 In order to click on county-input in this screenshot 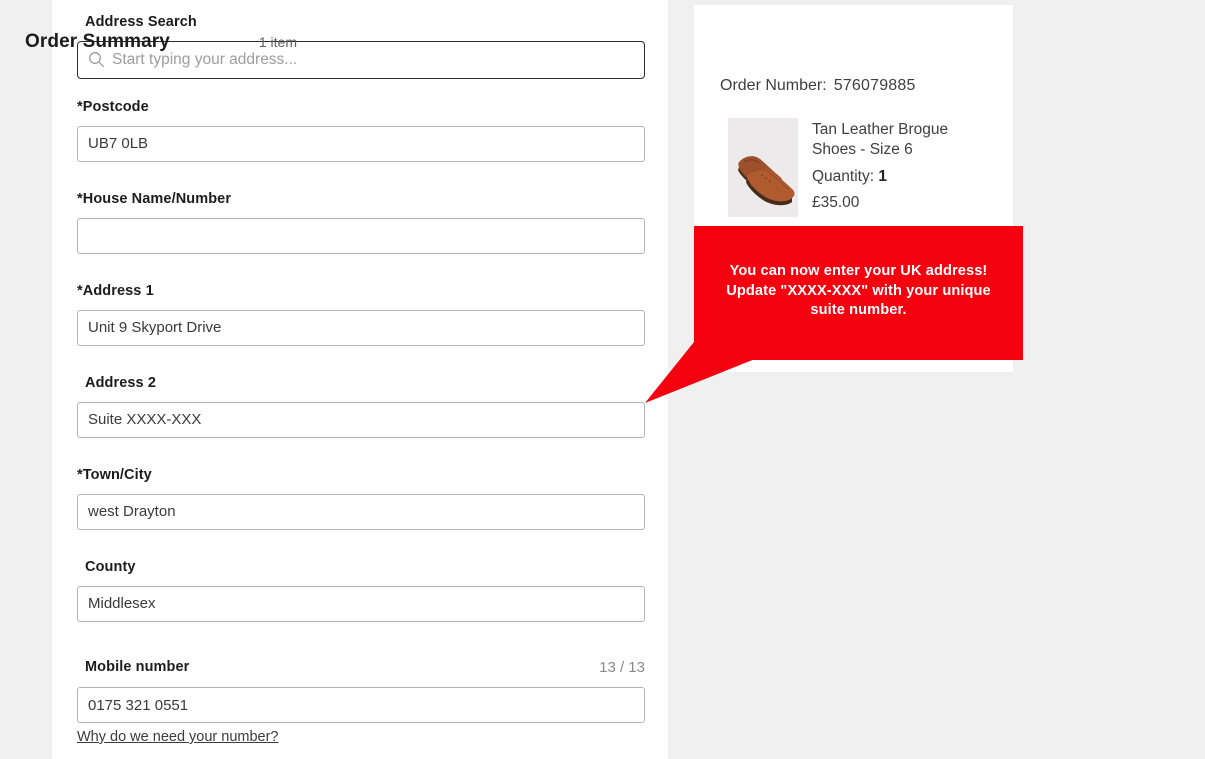, I will do `click(361, 603)`.